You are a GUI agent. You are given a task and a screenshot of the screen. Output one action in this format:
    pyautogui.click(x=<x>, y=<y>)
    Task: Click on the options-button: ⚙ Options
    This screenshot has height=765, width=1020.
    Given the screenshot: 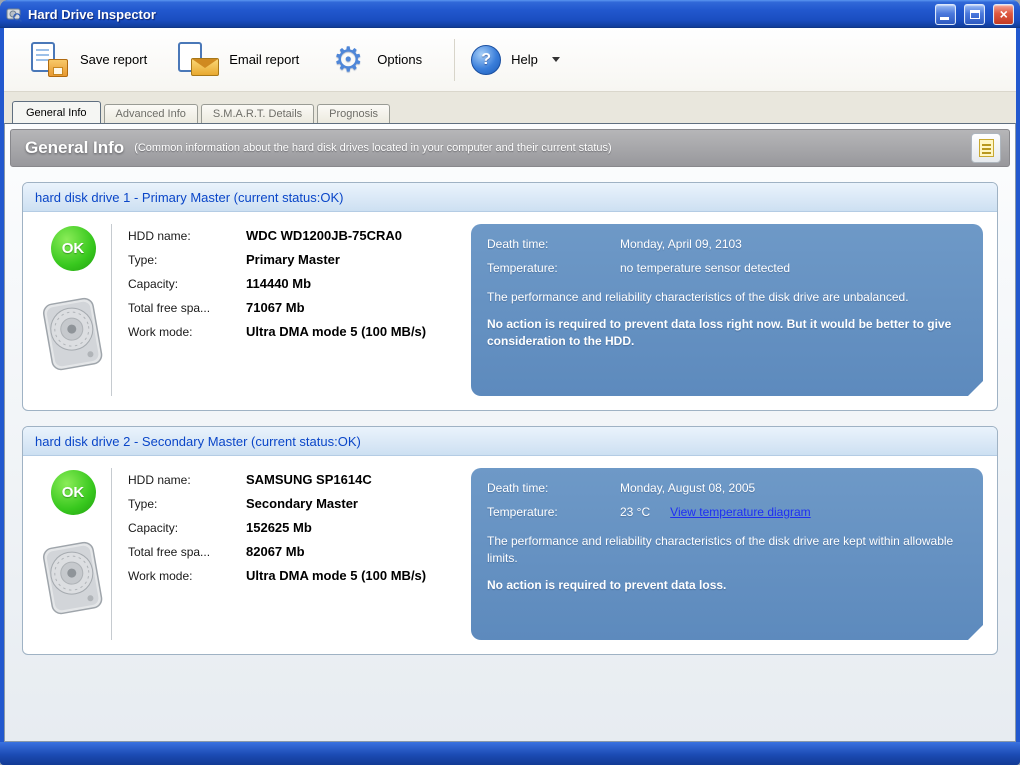 What is the action you would take?
    pyautogui.click(x=375, y=60)
    